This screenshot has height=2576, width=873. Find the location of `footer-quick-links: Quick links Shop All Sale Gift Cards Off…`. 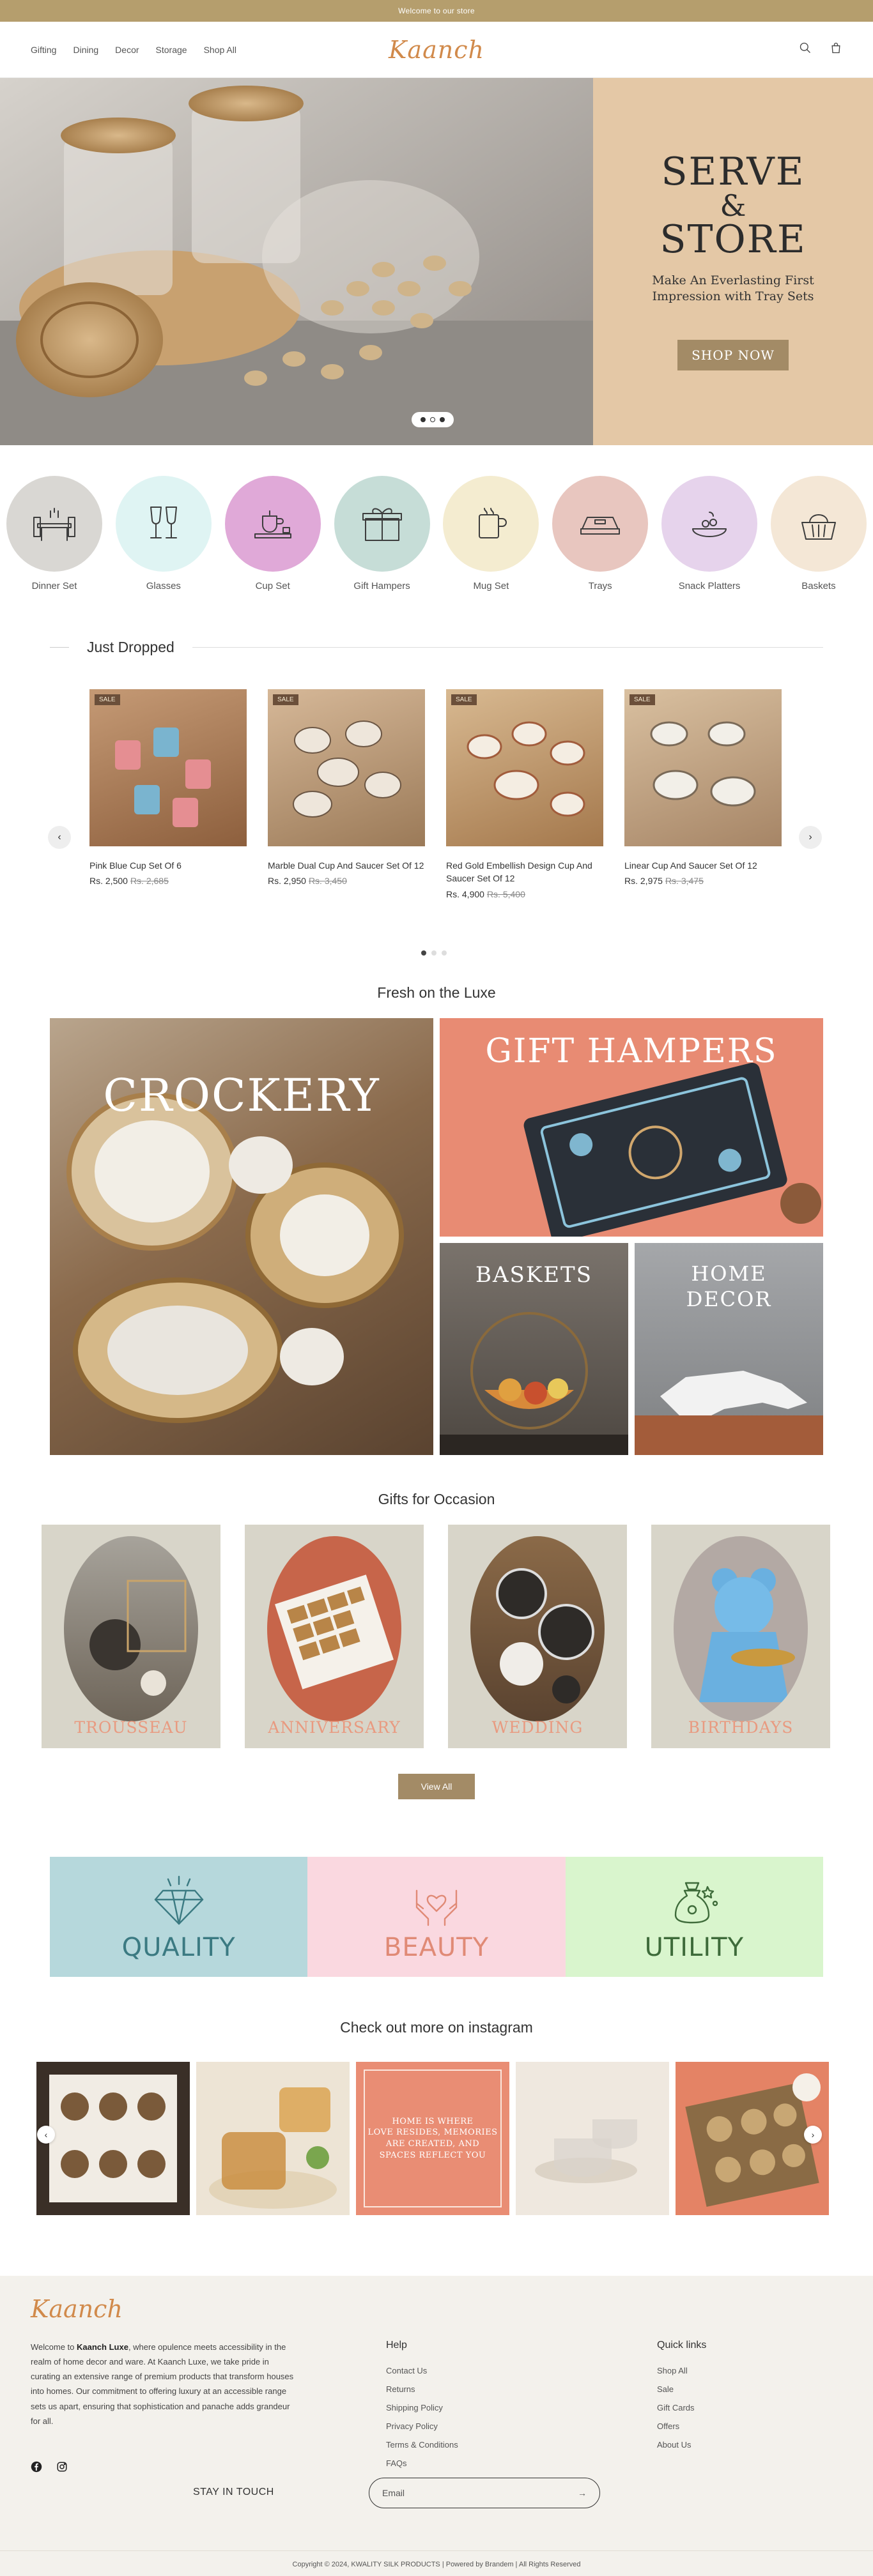

footer-quick-links: Quick links Shop All Sale Gift Cards Off… is located at coordinates (681, 2397).